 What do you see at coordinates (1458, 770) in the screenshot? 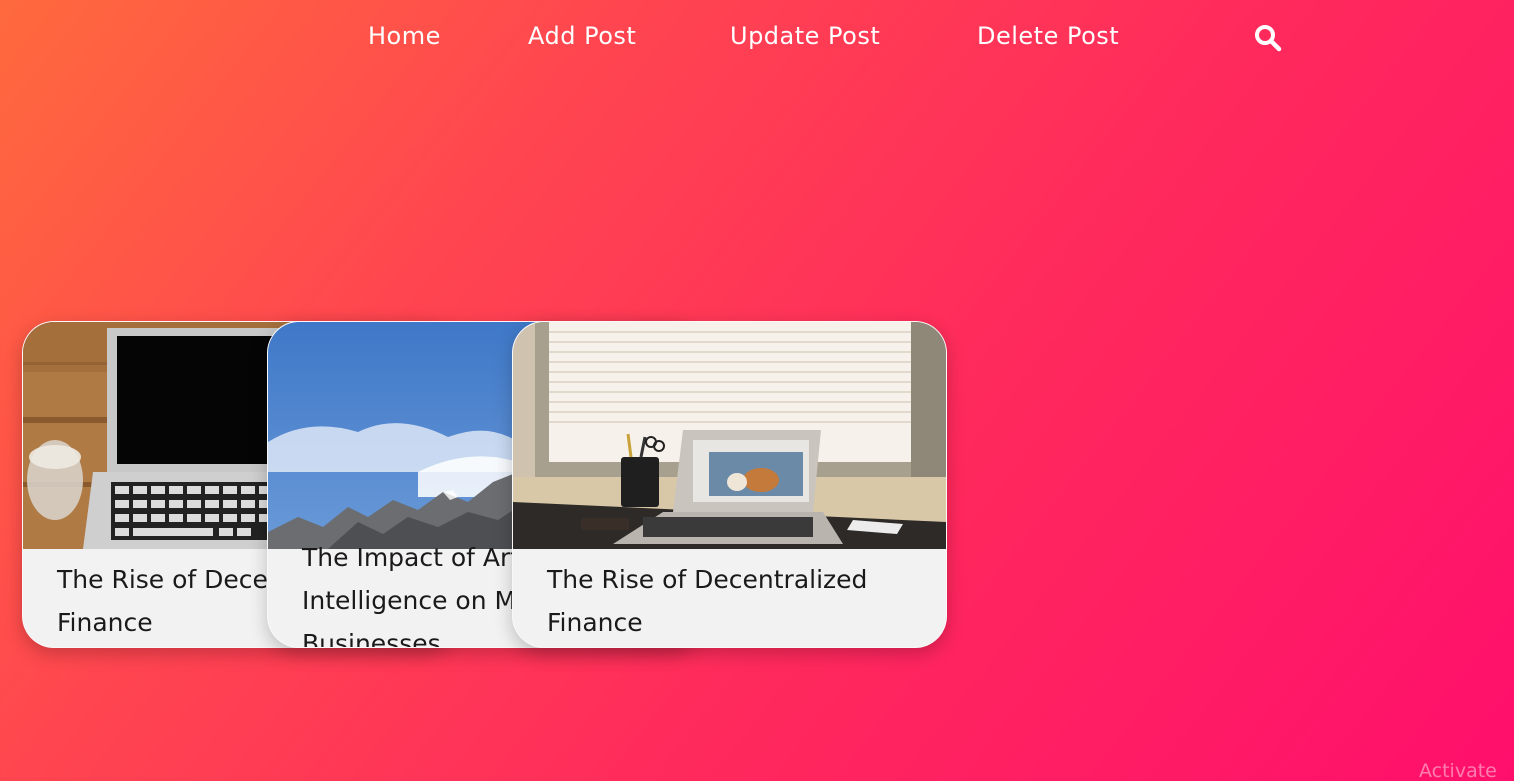
I see `activate-watermark: Activate` at bounding box center [1458, 770].